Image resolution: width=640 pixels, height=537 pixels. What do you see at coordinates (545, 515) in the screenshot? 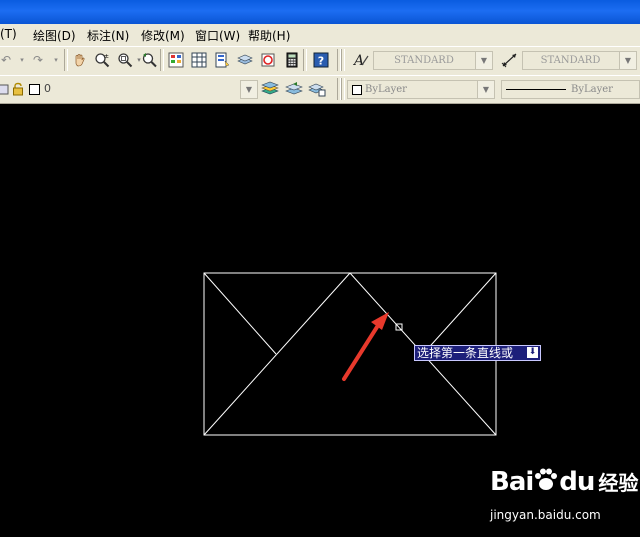
I see `watermark-url: jingyan.baidu.com` at bounding box center [545, 515].